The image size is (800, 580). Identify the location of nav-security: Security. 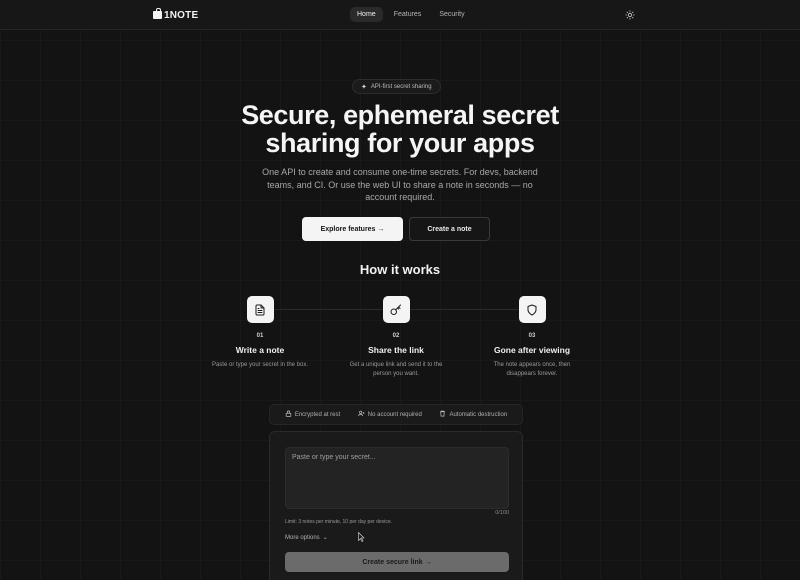
(451, 14).